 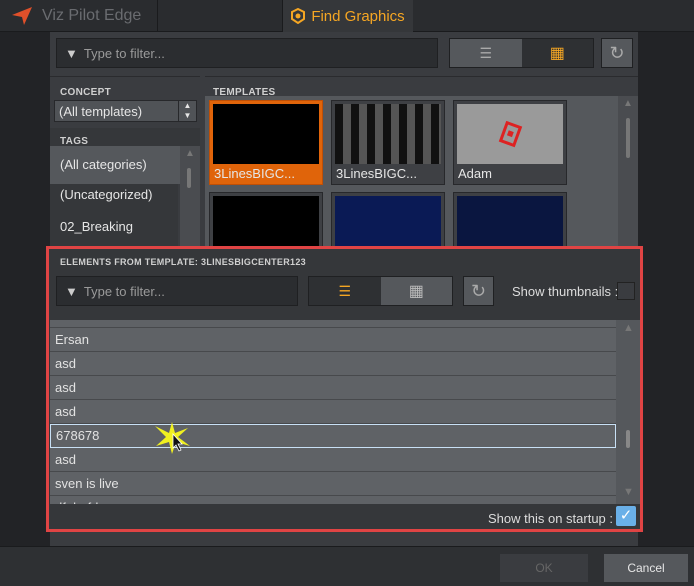 What do you see at coordinates (190, 196) in the screenshot?
I see `tags-scrollbar: ▲` at bounding box center [190, 196].